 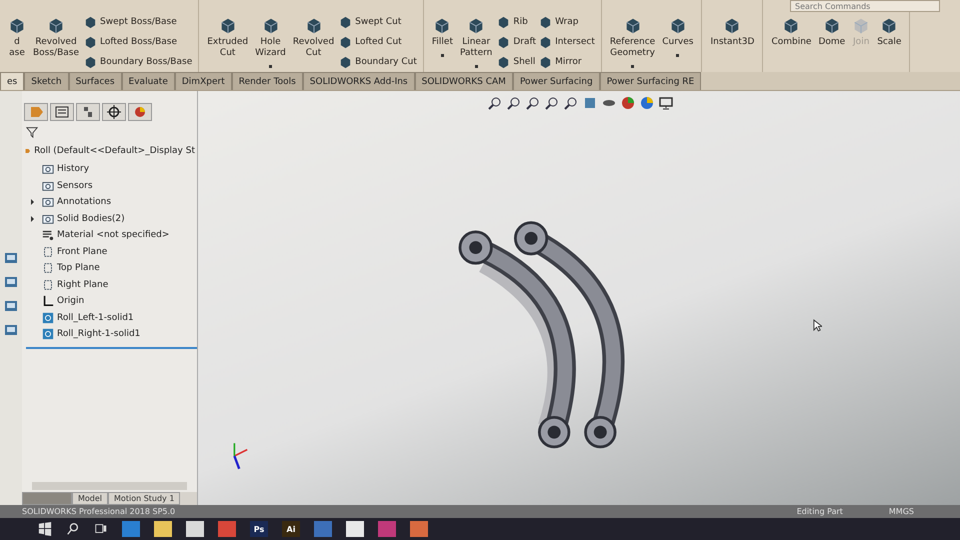 What do you see at coordinates (91, 334) in the screenshot?
I see `tree-item: Roll_Right-1-solid1` at bounding box center [91, 334].